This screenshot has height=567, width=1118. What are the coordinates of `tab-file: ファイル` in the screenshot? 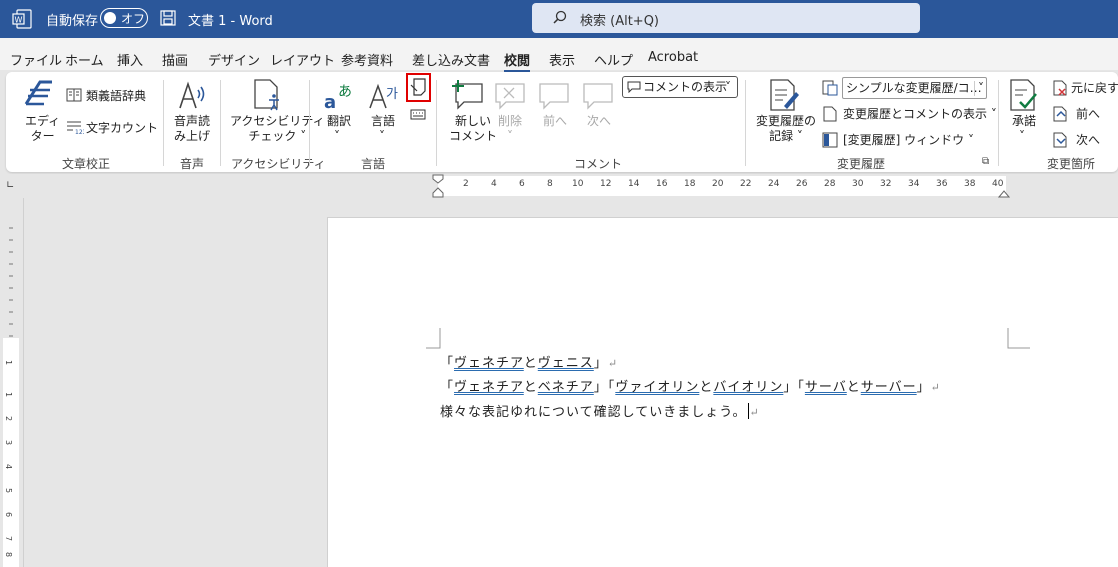 It's located at (36, 59).